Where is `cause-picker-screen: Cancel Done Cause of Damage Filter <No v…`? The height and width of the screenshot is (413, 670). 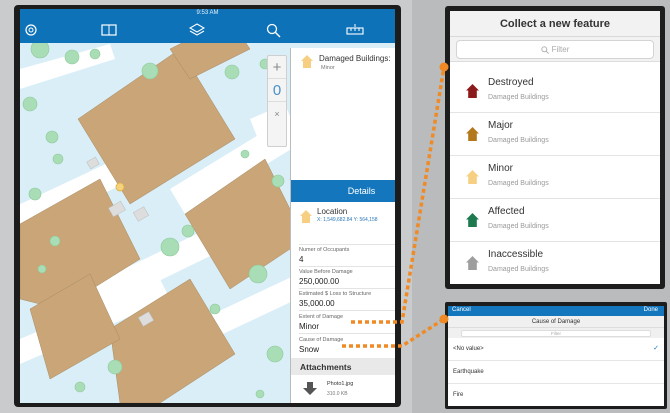 cause-picker-screen: Cancel Done Cause of Damage Filter <No v… is located at coordinates (556, 356).